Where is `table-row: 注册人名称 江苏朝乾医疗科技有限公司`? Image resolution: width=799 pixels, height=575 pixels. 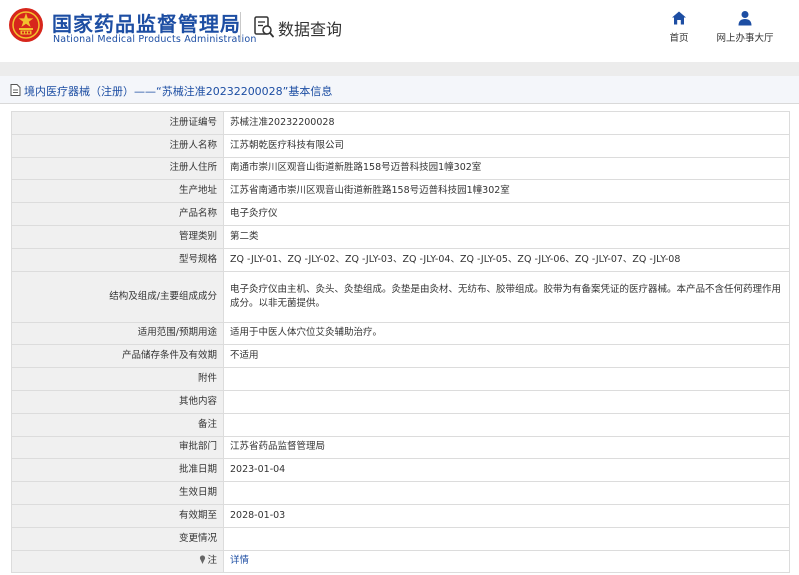 table-row: 注册人名称 江苏朝乾医疗科技有限公司 is located at coordinates (400, 145).